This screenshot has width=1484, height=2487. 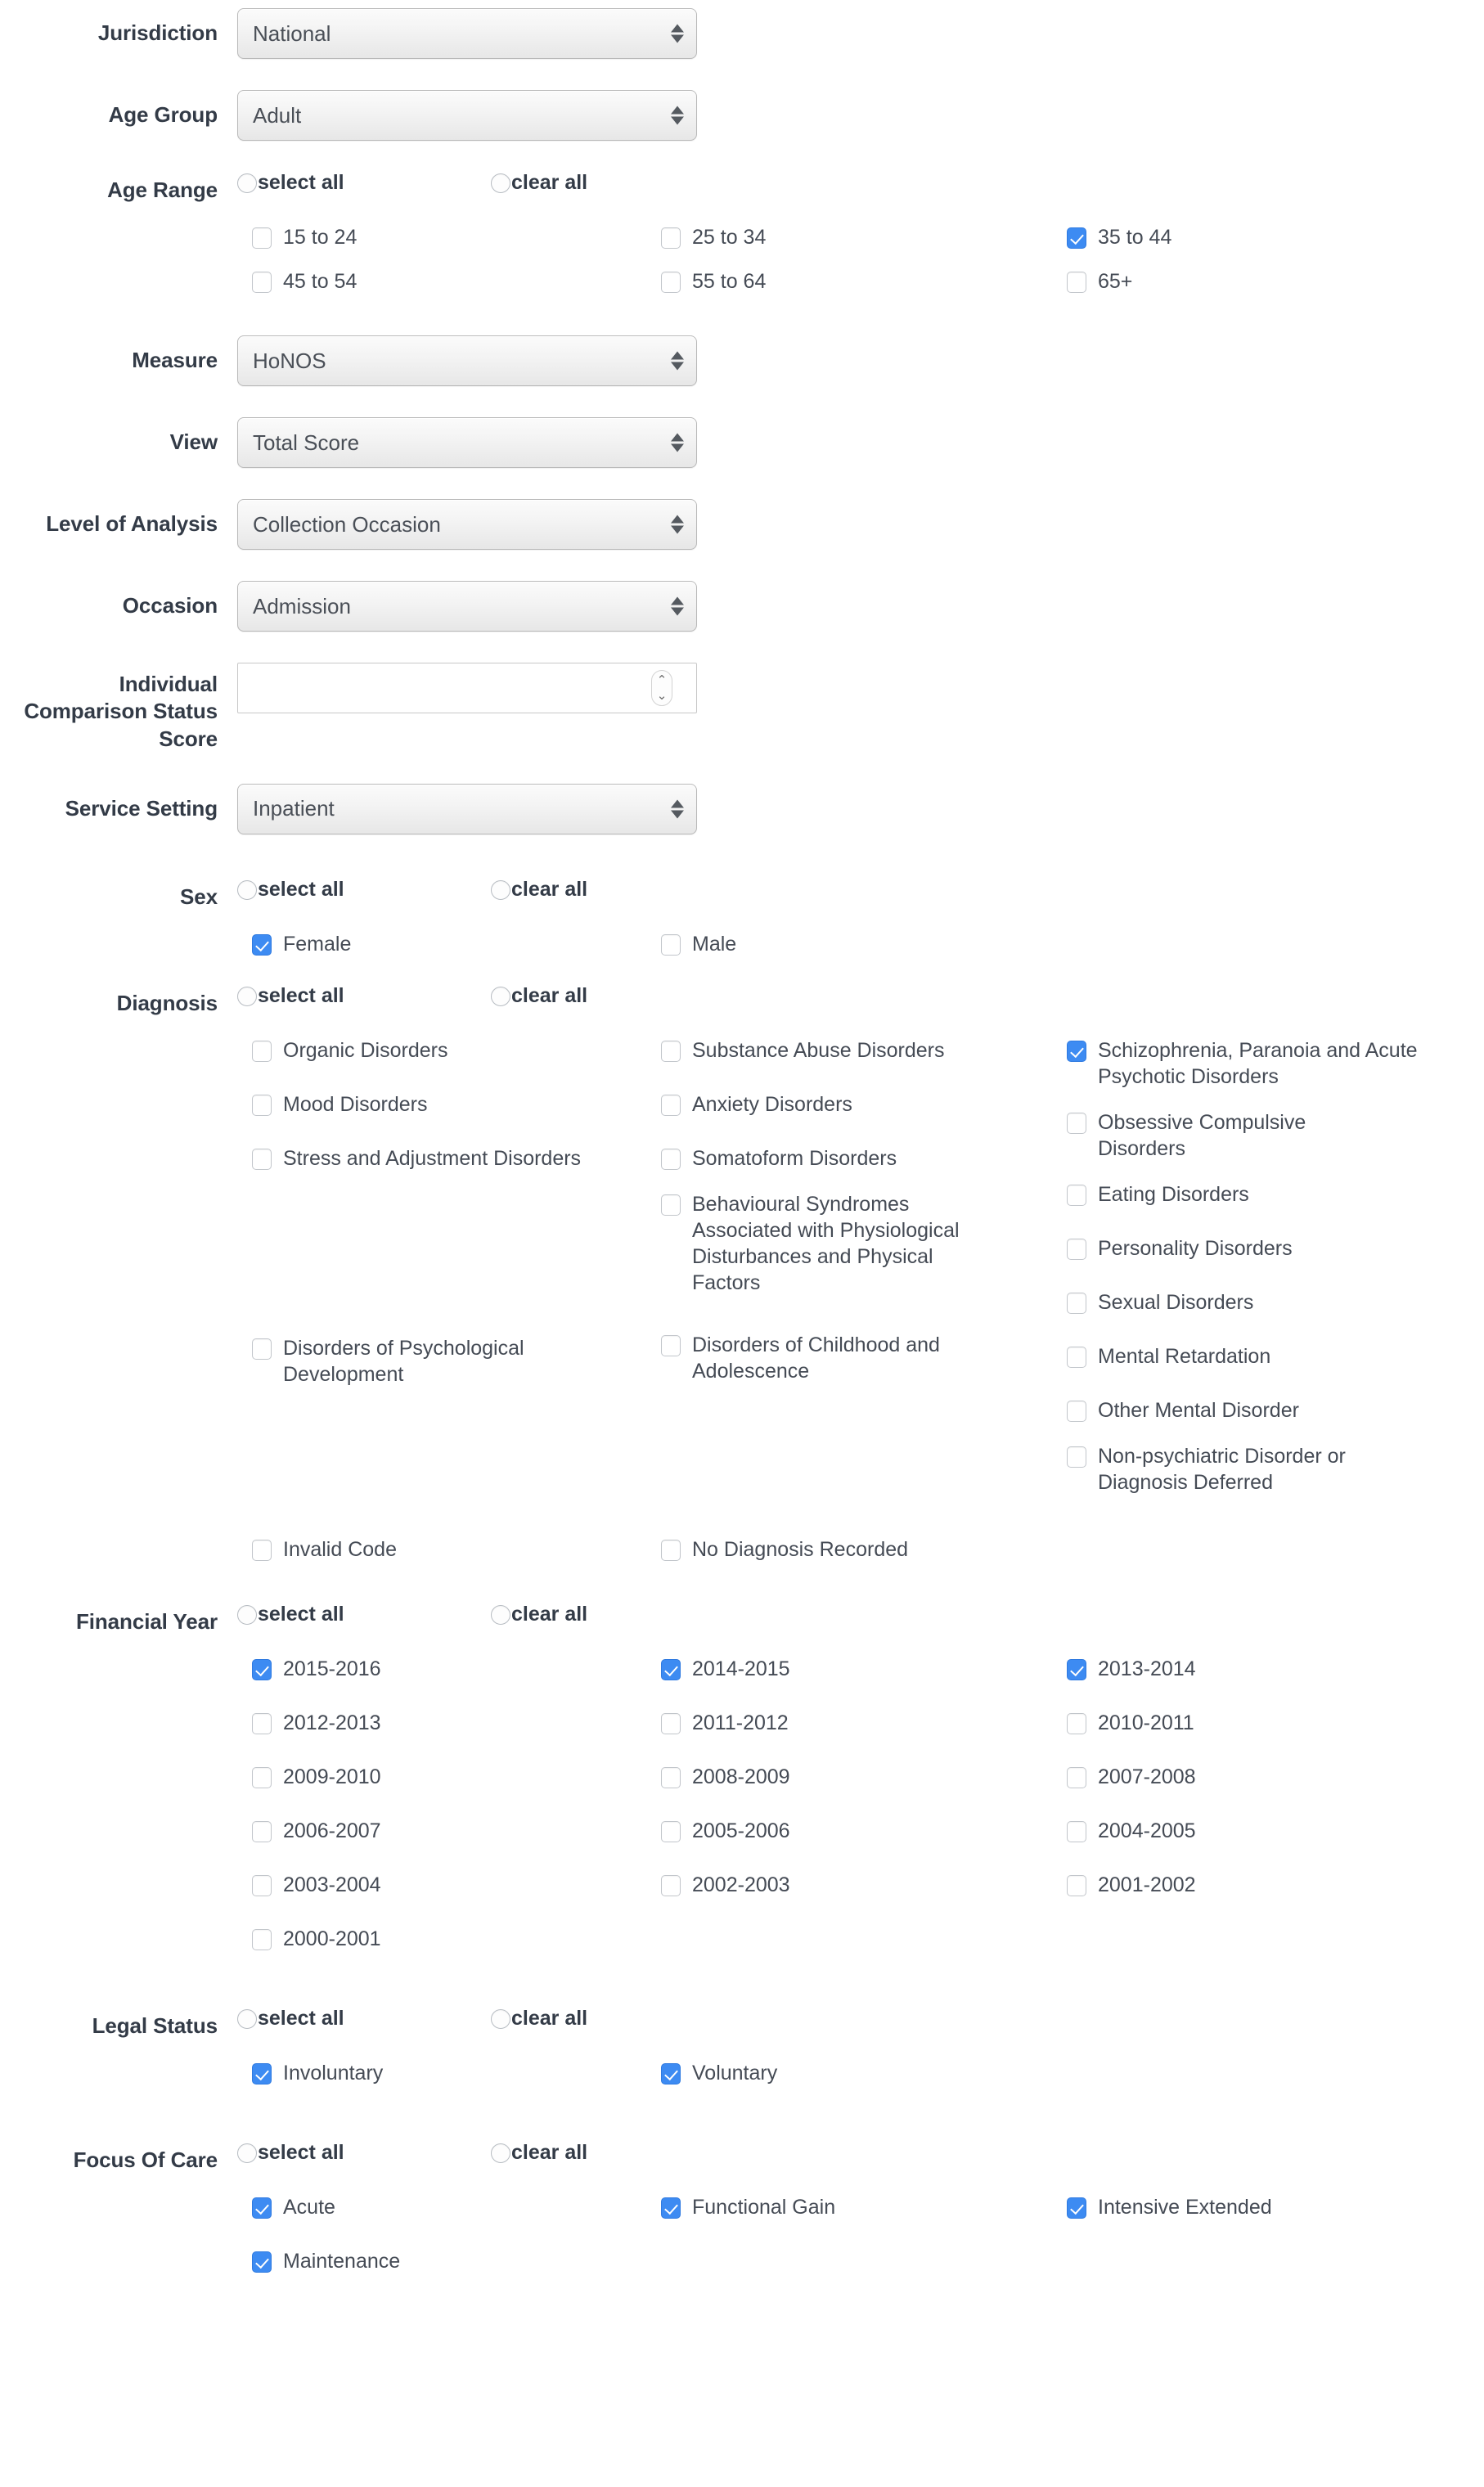 What do you see at coordinates (864, 1158) in the screenshot?
I see `checkbox-item: Somatoform Disorders` at bounding box center [864, 1158].